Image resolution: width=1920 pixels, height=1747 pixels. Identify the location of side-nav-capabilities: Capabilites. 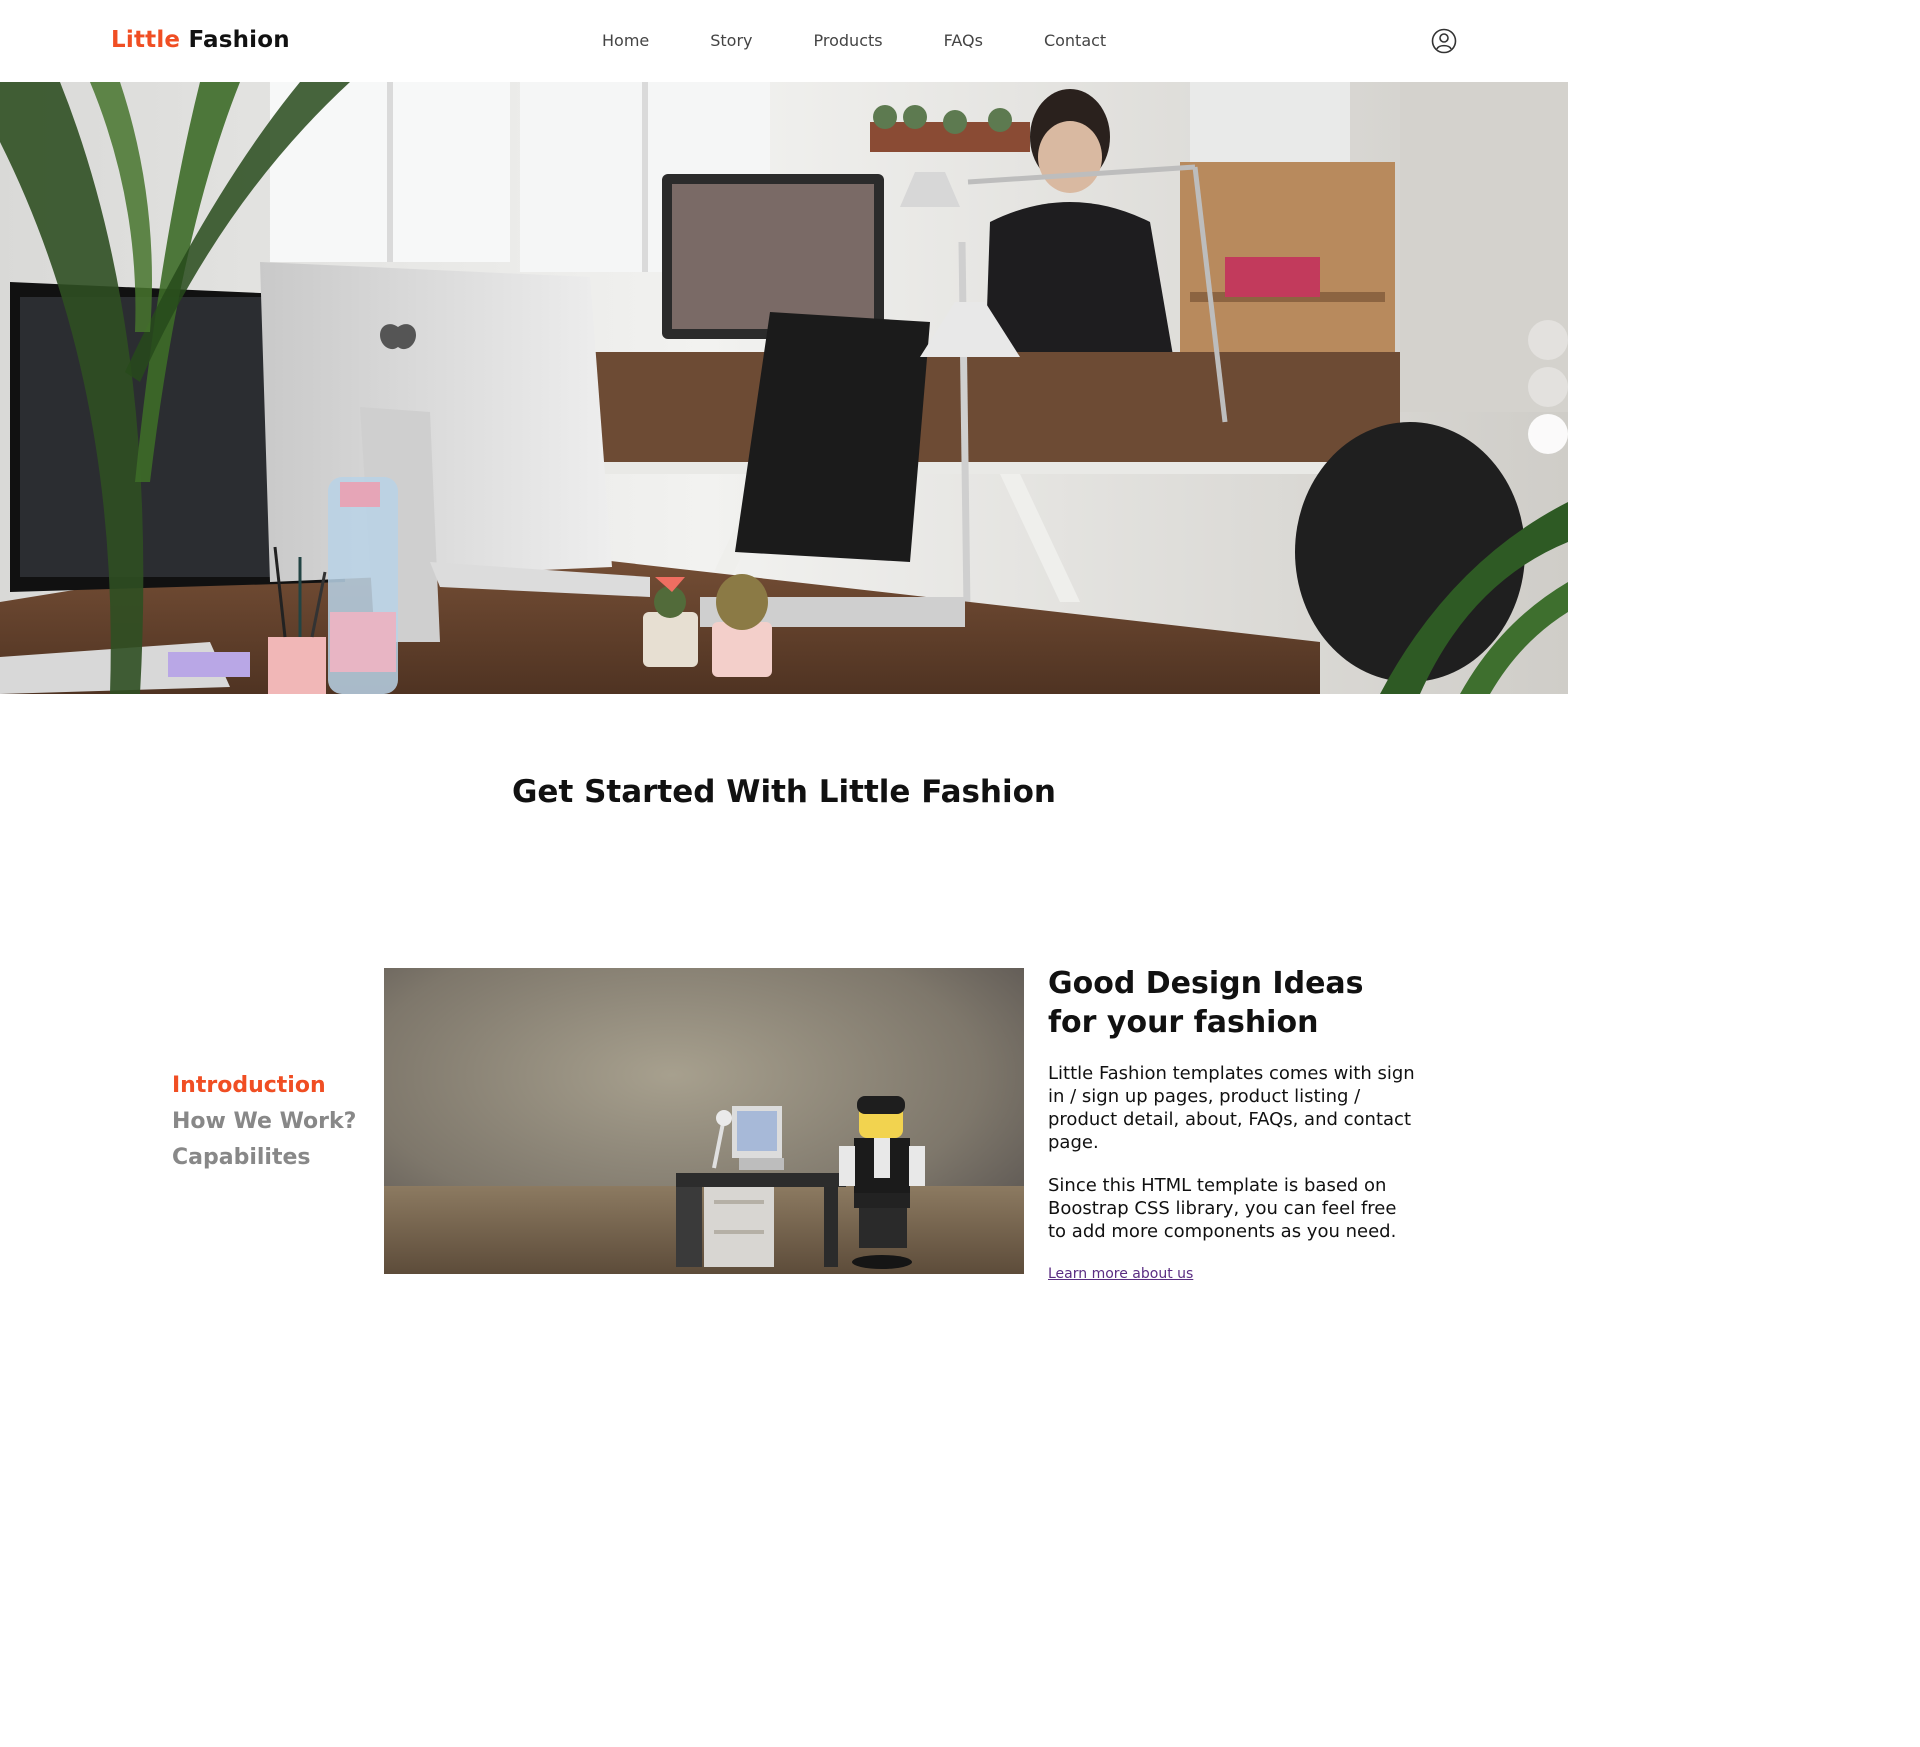
(264, 1158).